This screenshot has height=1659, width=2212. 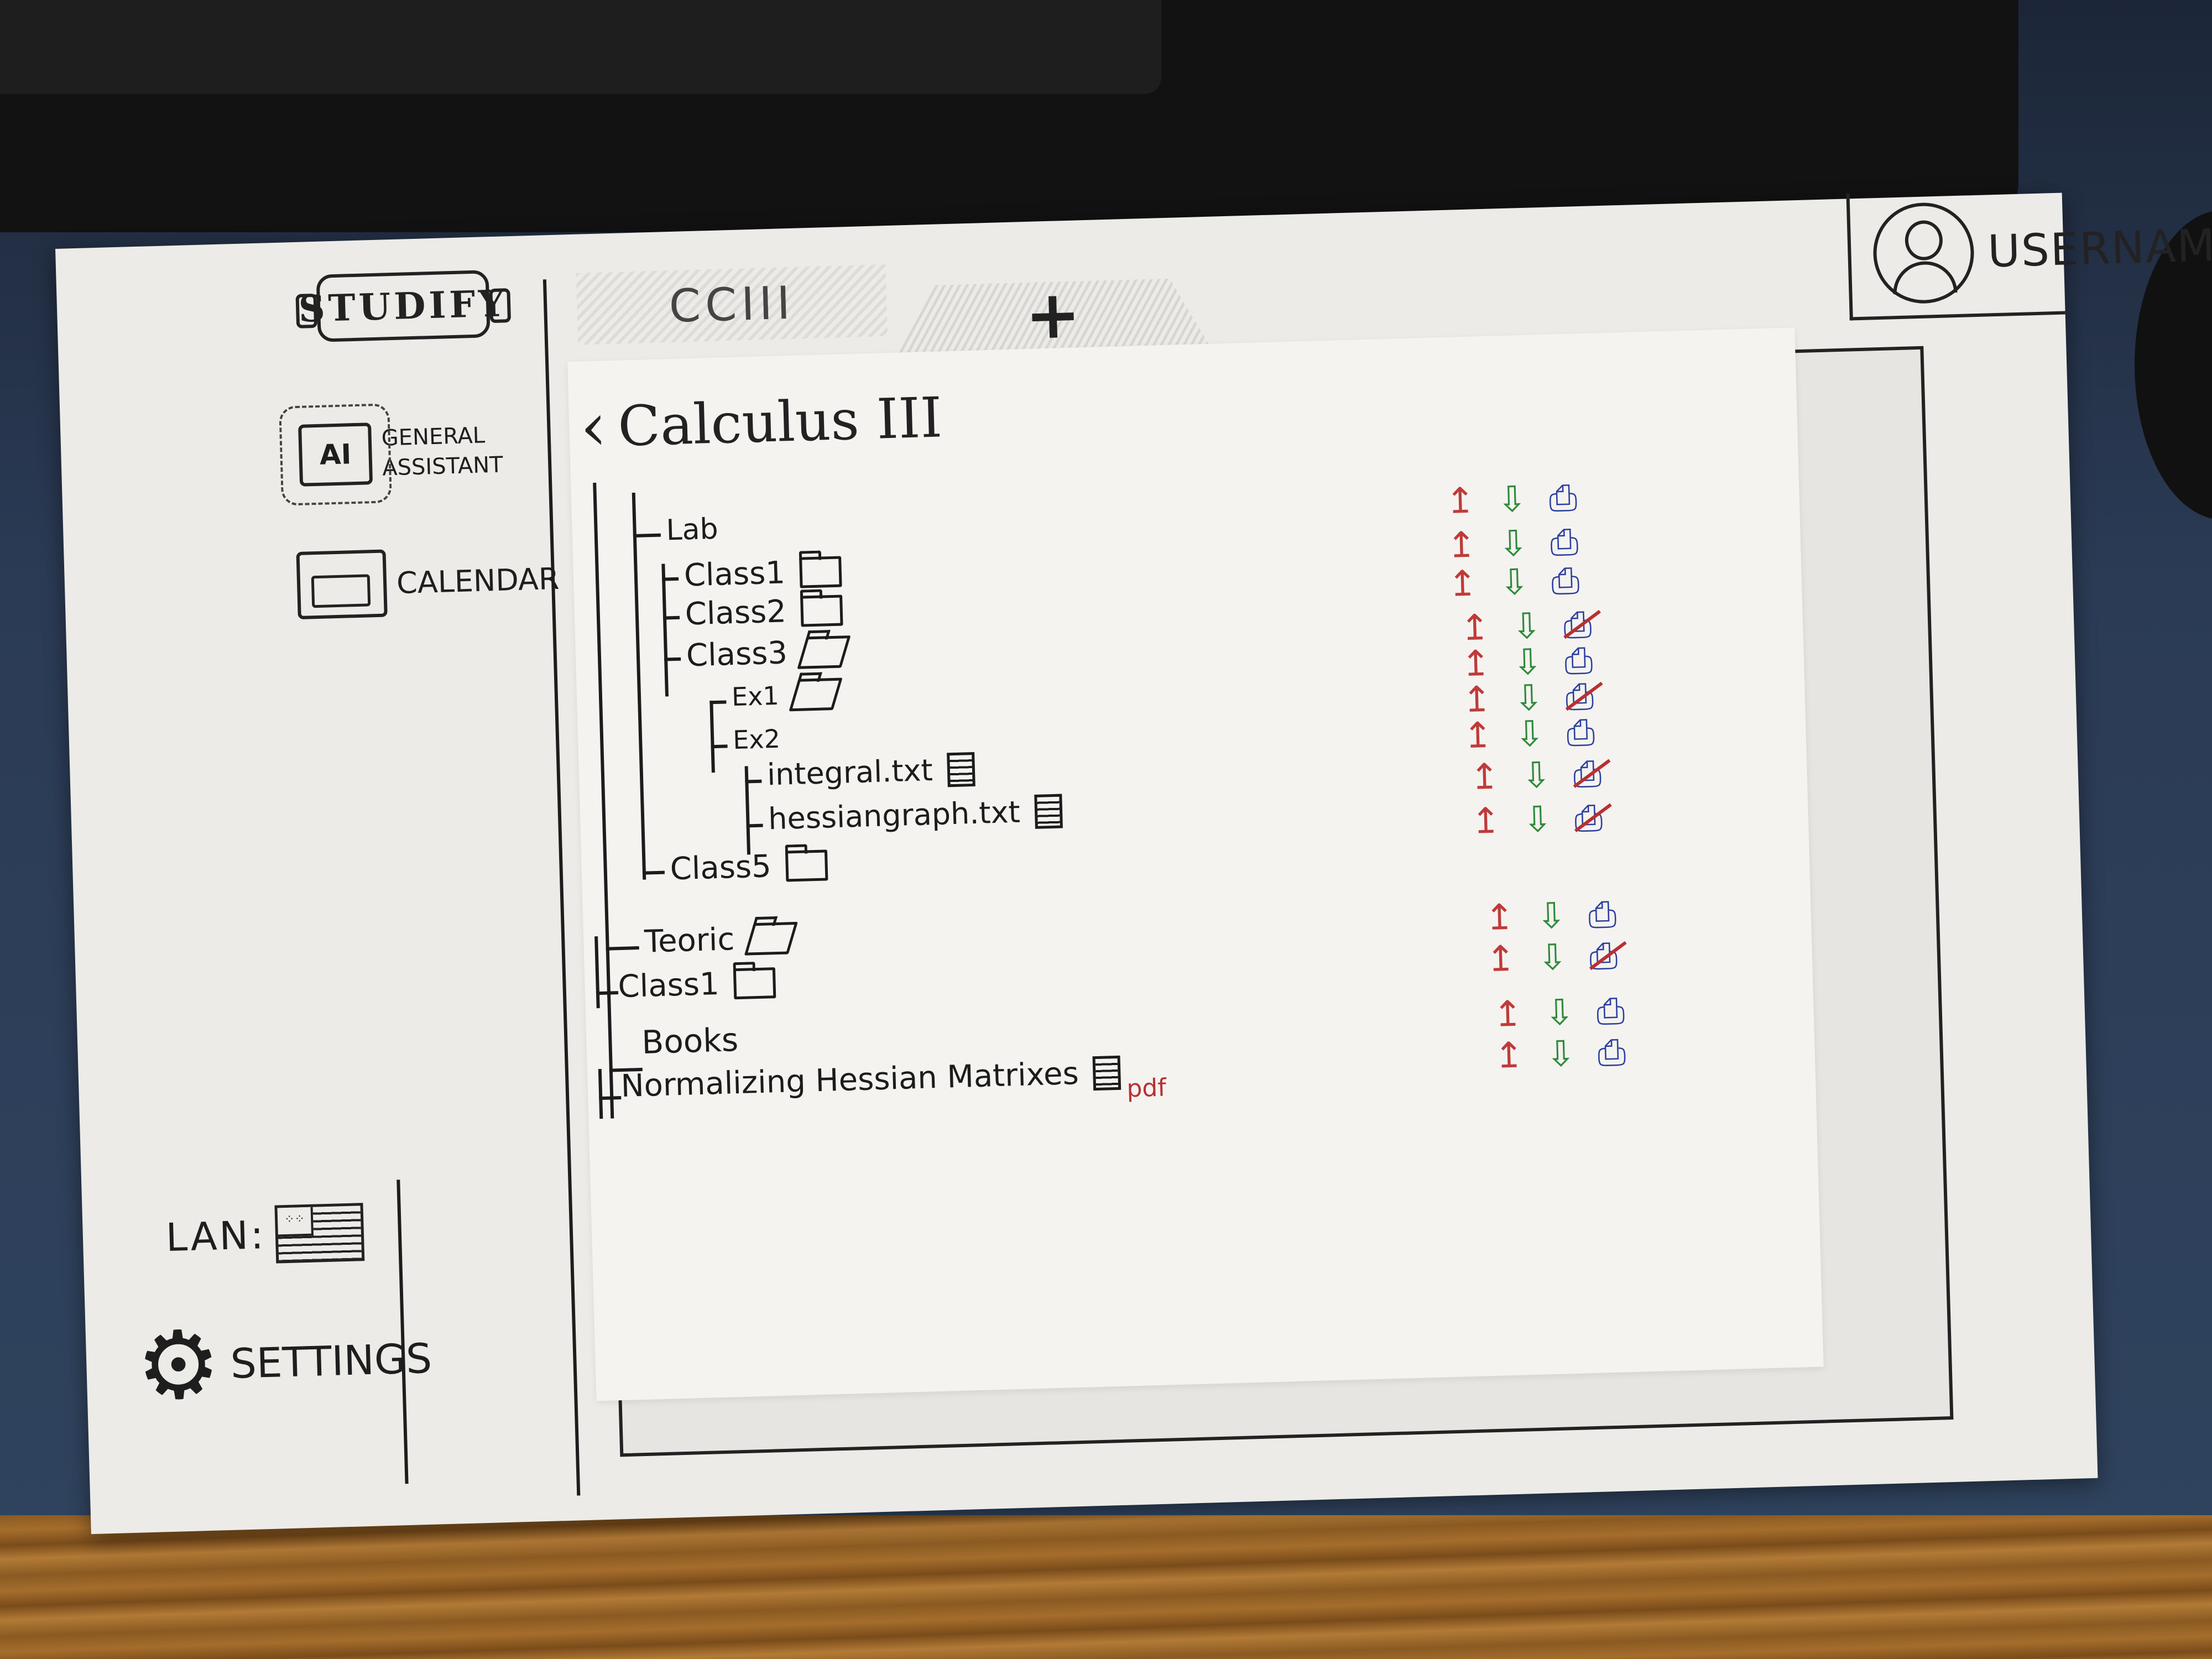 I want to click on general-assistant-line2: ASSISTANT, so click(x=443, y=467).